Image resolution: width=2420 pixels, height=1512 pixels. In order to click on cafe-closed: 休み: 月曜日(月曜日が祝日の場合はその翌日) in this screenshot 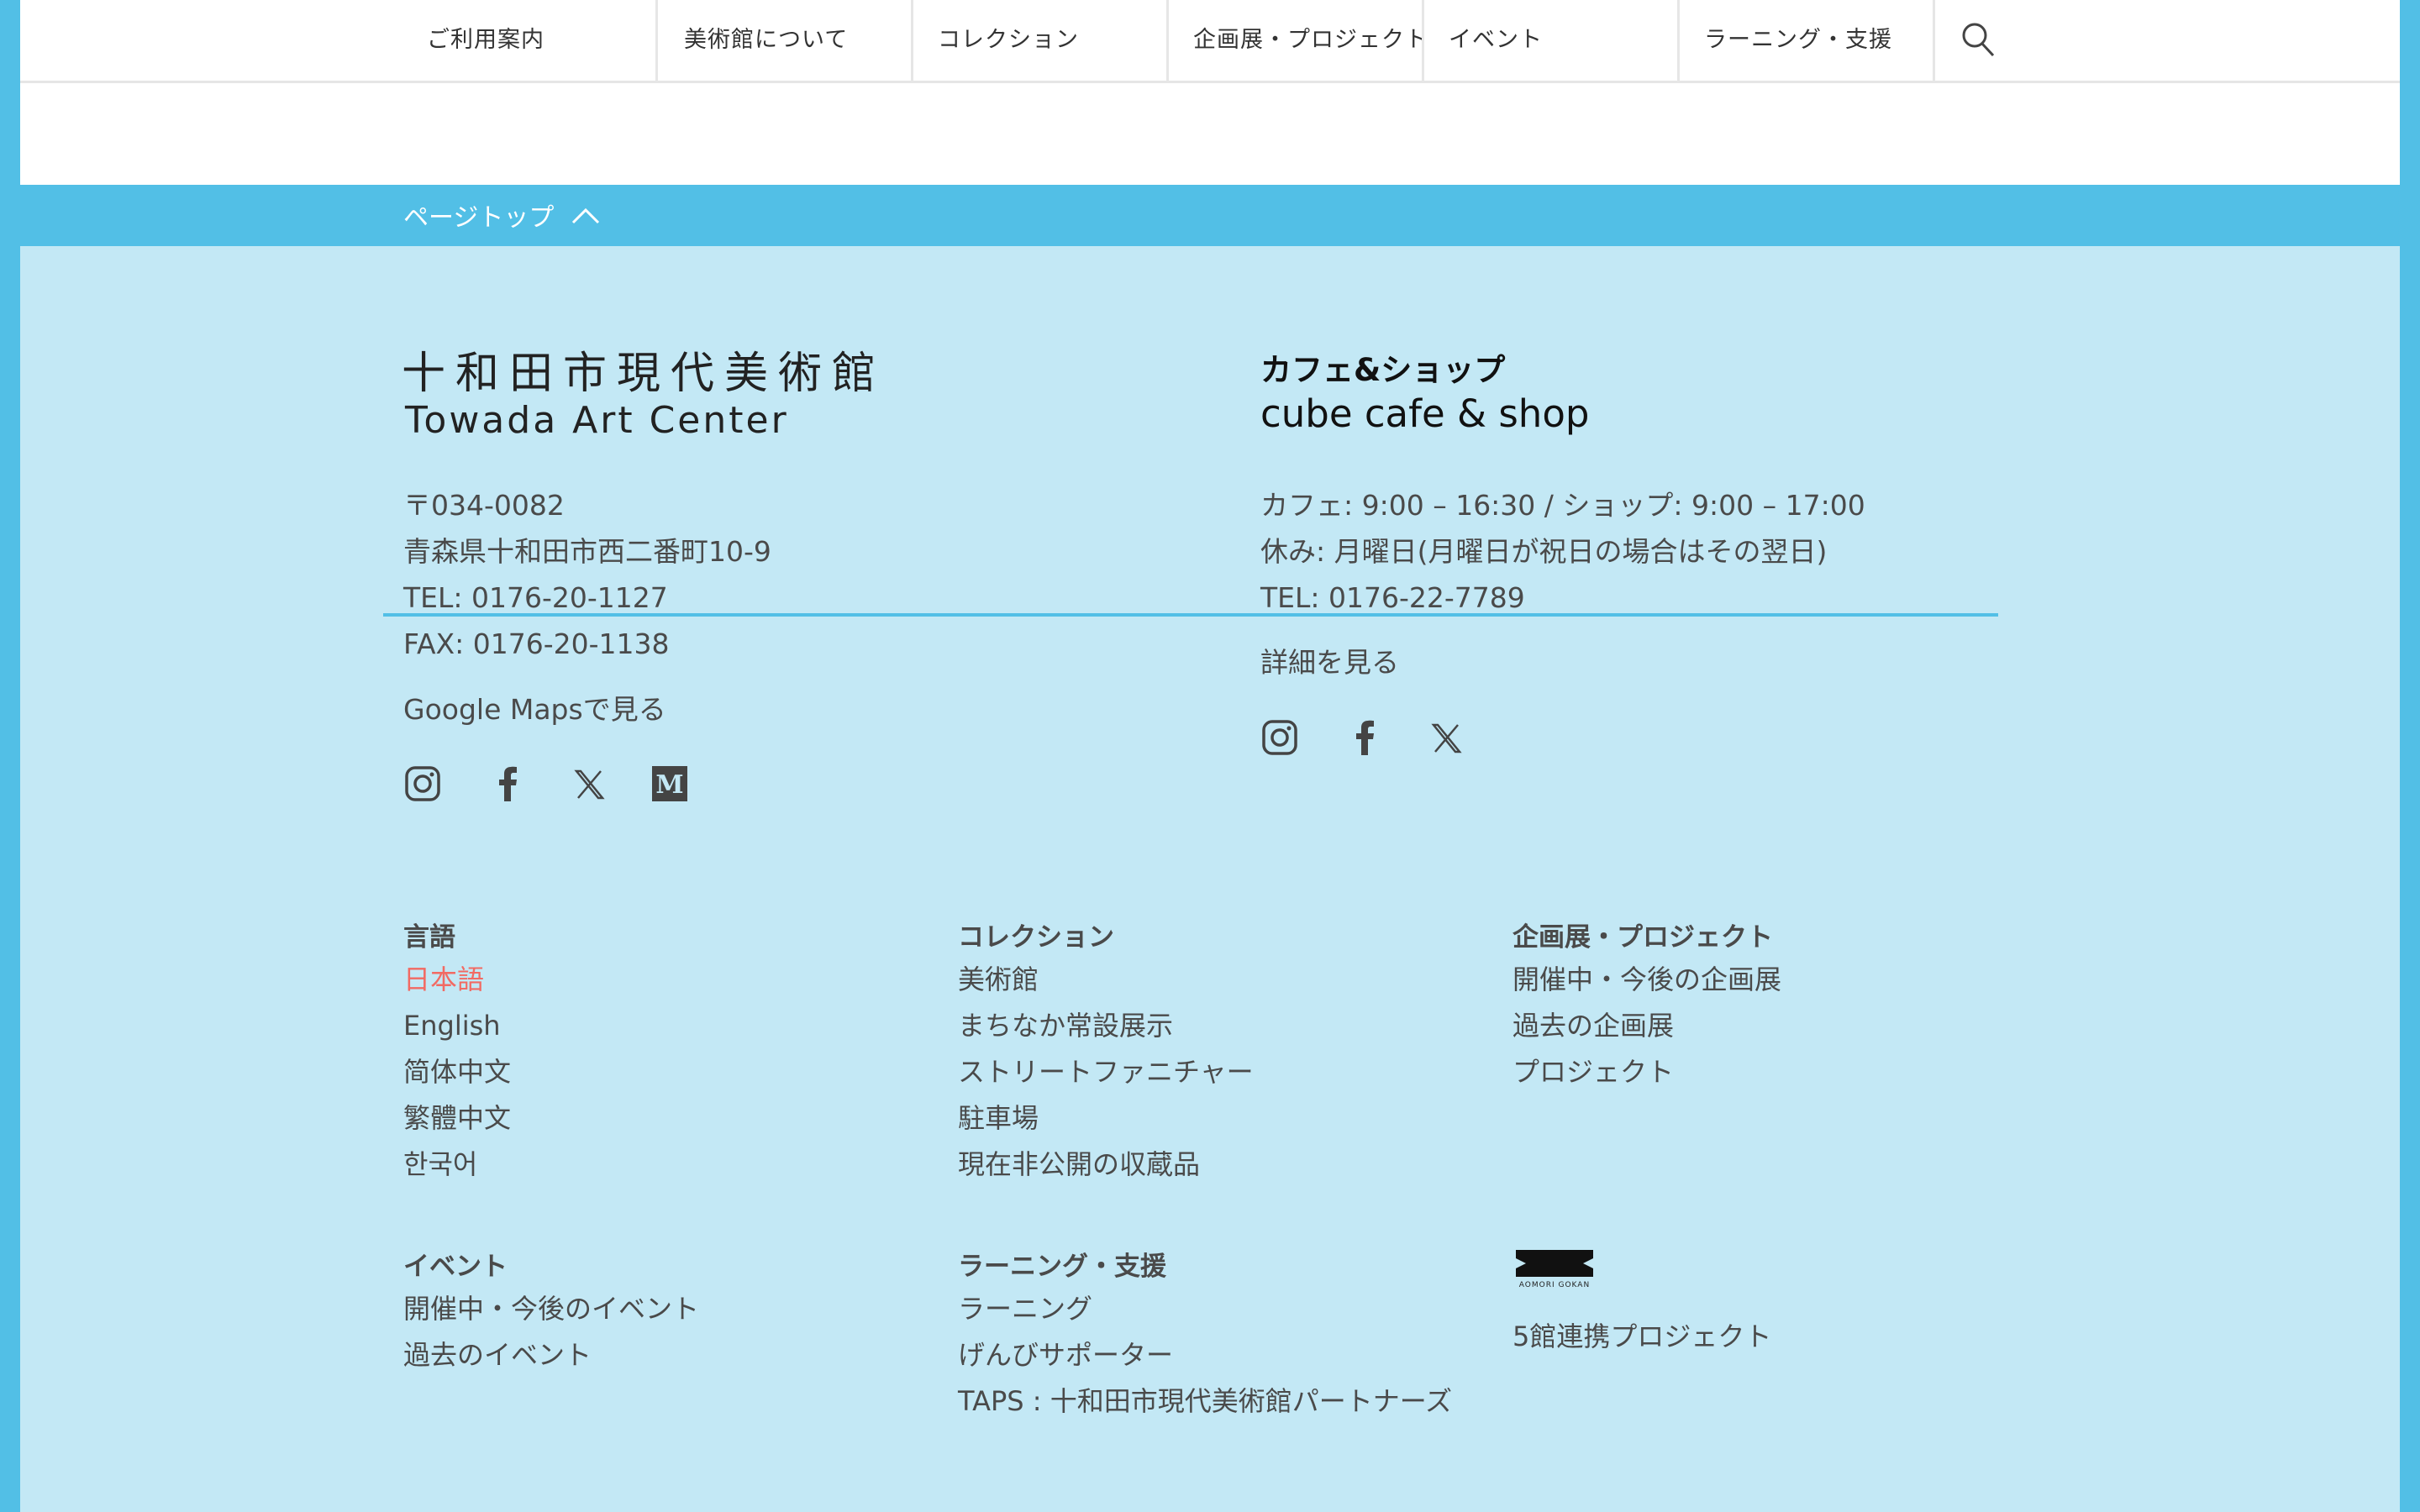, I will do `click(1544, 551)`.